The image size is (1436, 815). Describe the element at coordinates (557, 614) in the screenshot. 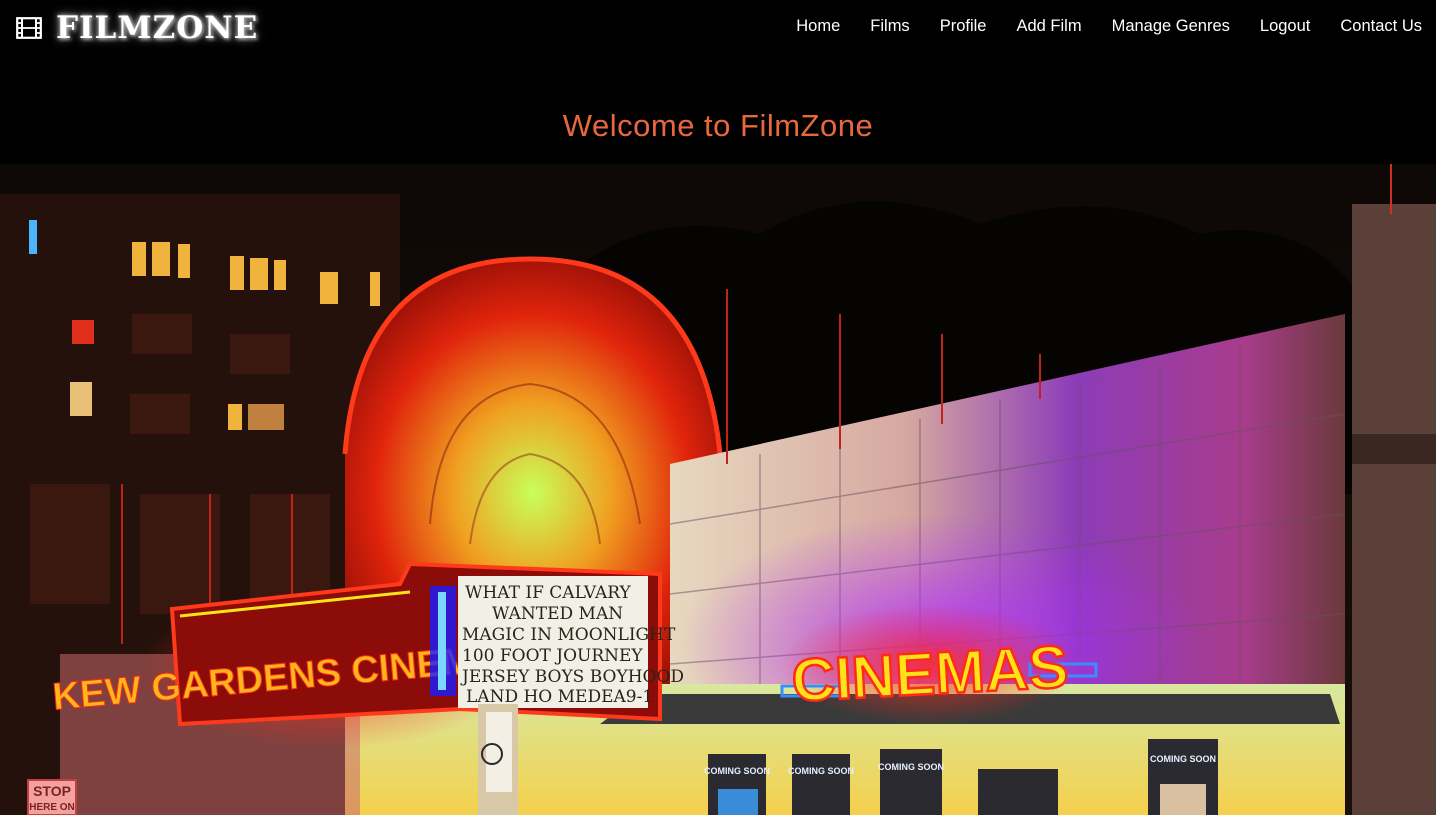

I see `marquee-line-2: WANTED MAN` at that location.